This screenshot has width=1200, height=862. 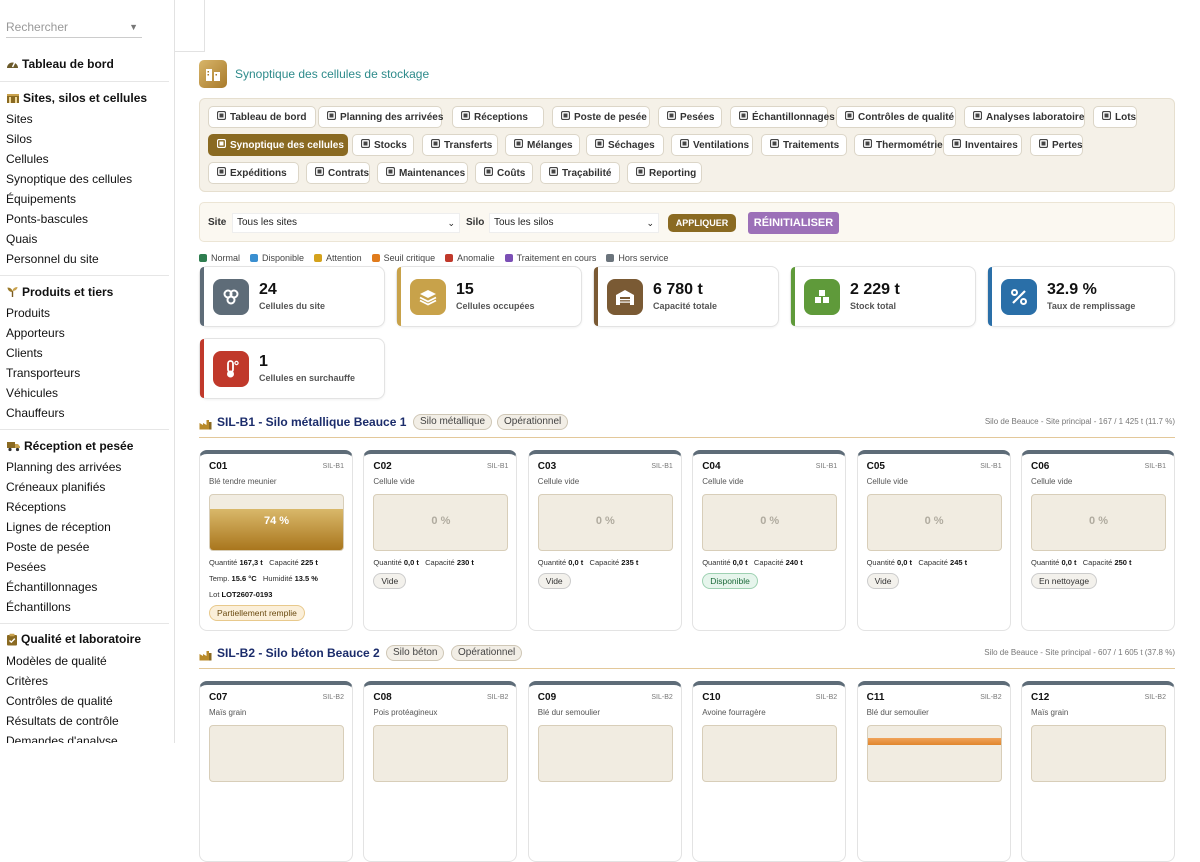 I want to click on tab-melanges: Mélanges, so click(x=542, y=145).